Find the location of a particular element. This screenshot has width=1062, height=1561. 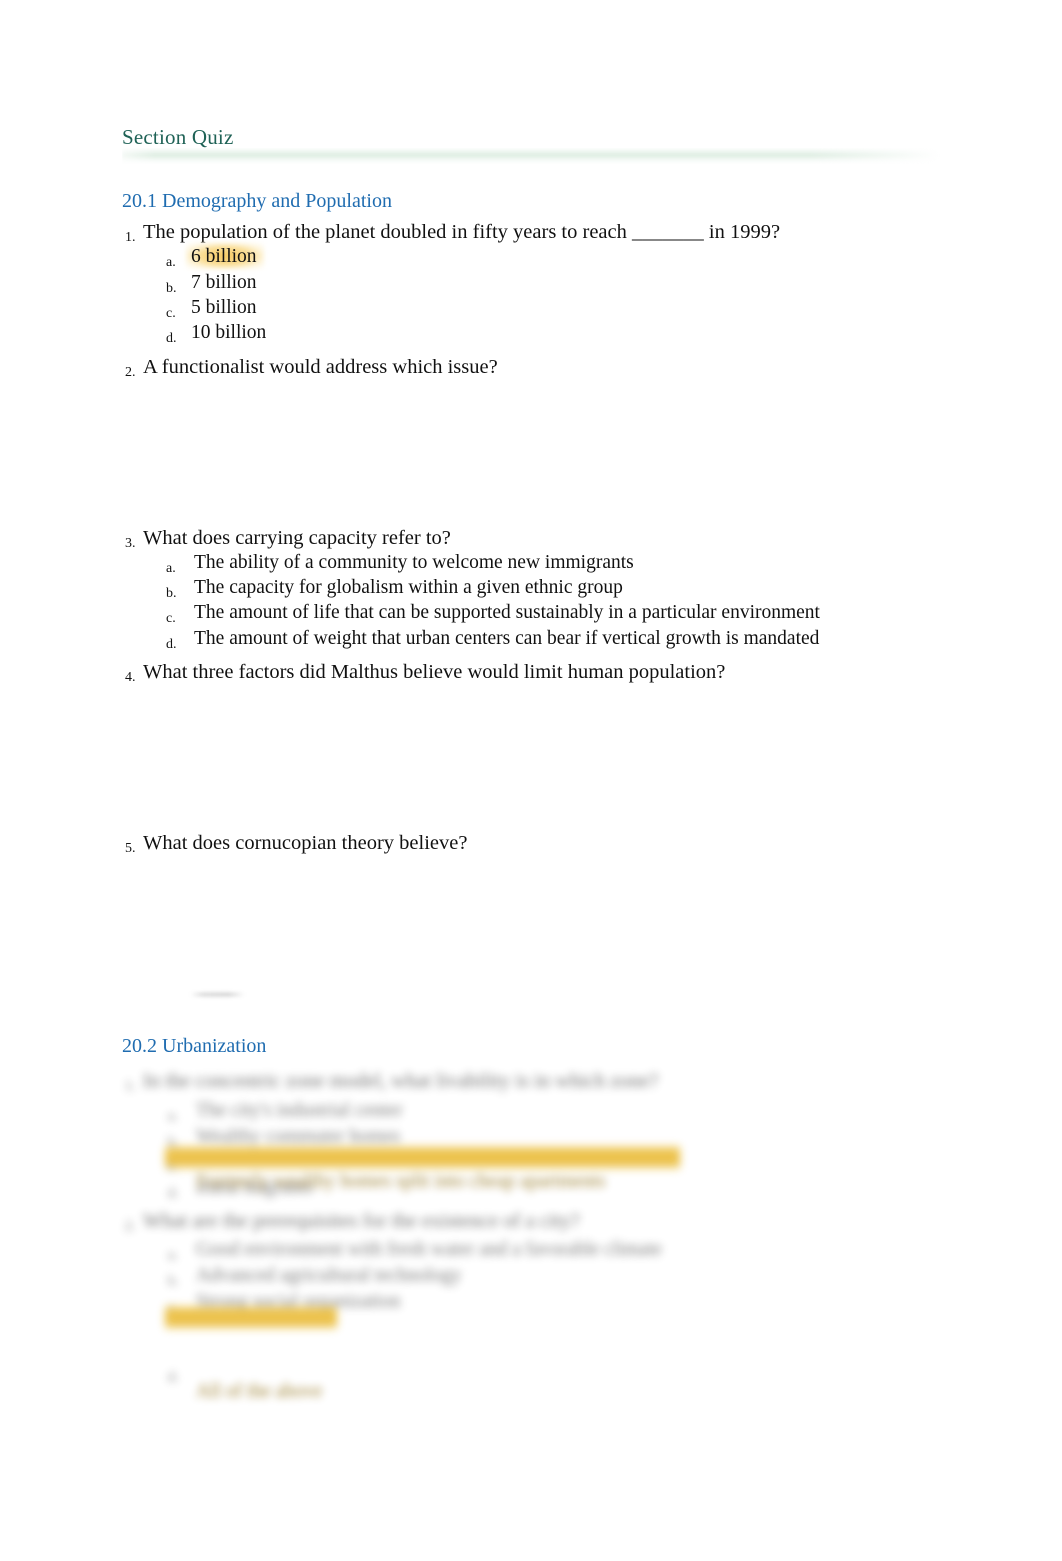

section-heading-demography: 20.1 Demography and Population is located at coordinates (257, 201).